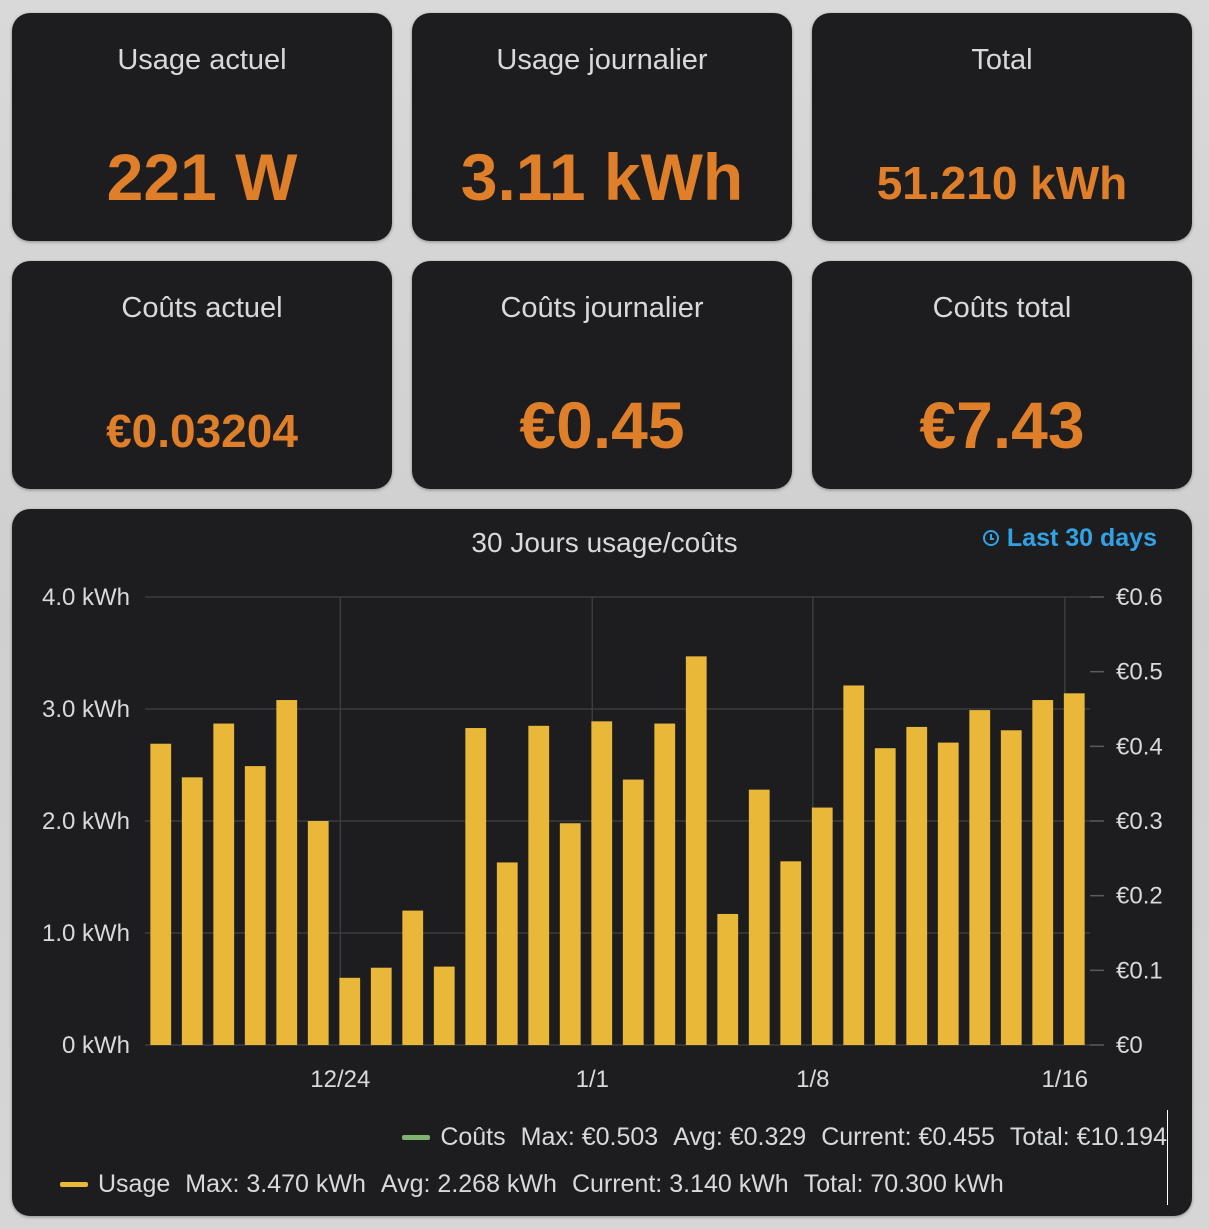  Describe the element at coordinates (86, 933) in the screenshot. I see `y-left-tick-label: 1.0 kWh` at that location.